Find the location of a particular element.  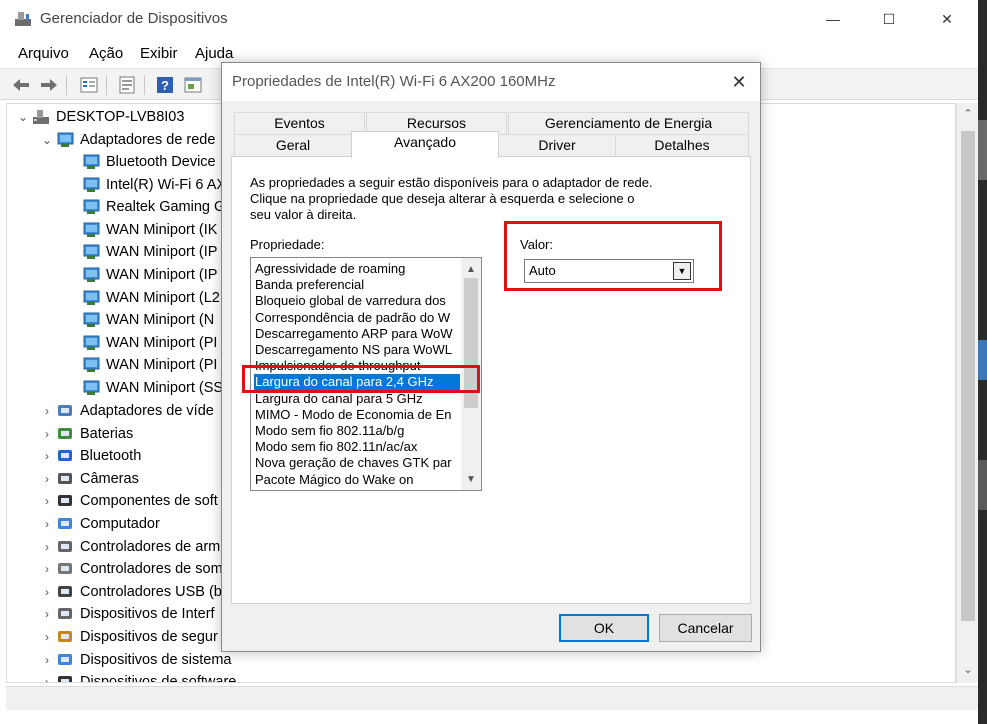

tree-category: › Componentes de soft is located at coordinates (128, 501).